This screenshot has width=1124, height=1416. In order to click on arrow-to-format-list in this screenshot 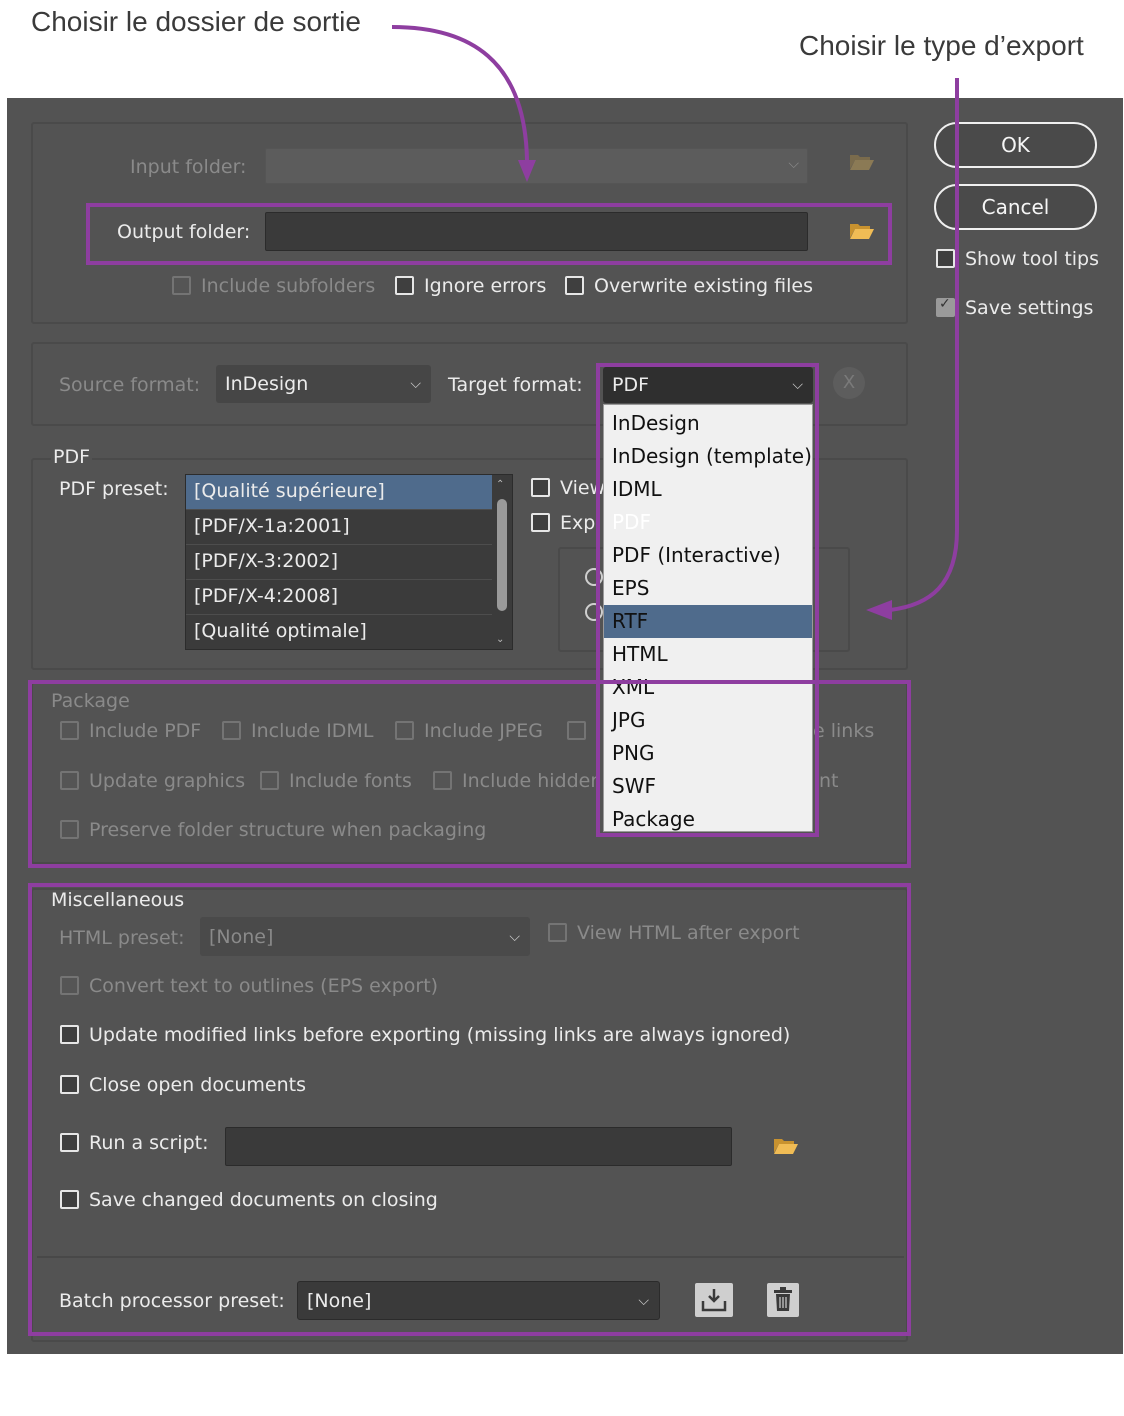, I will do `click(924, 345)`.